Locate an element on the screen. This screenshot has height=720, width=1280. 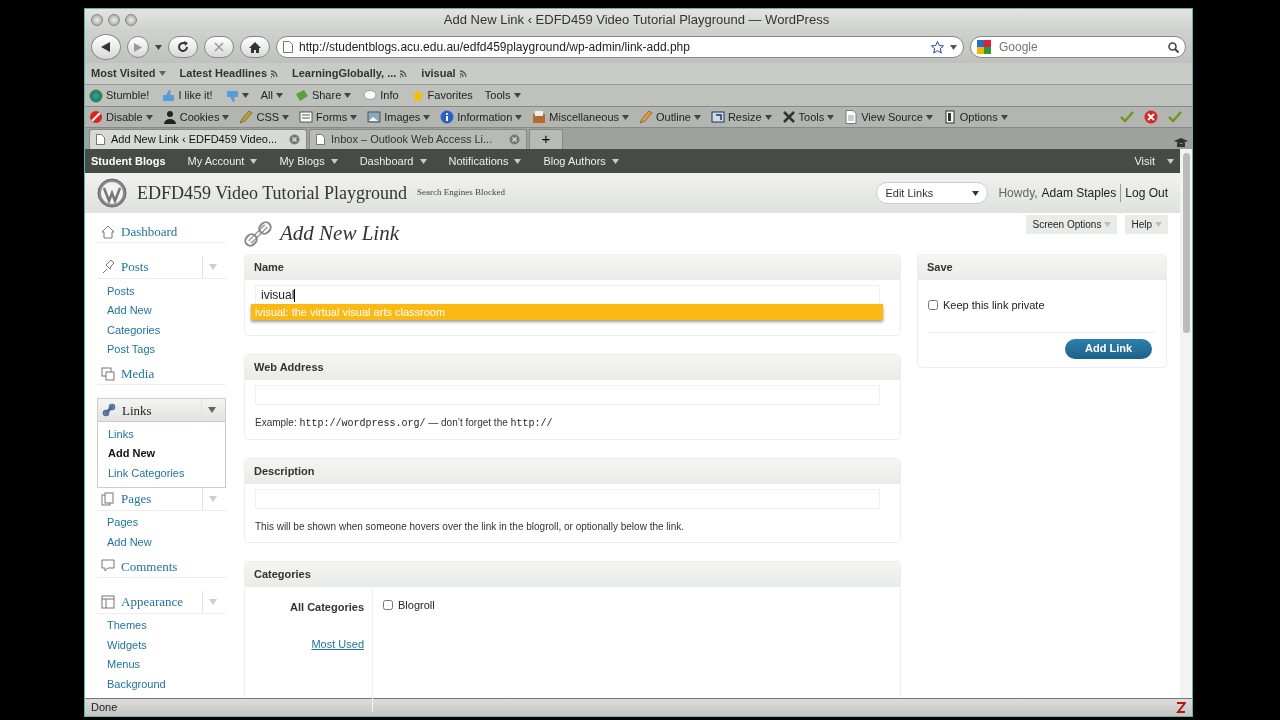
submenu-item: Link Categories is located at coordinates (161, 473).